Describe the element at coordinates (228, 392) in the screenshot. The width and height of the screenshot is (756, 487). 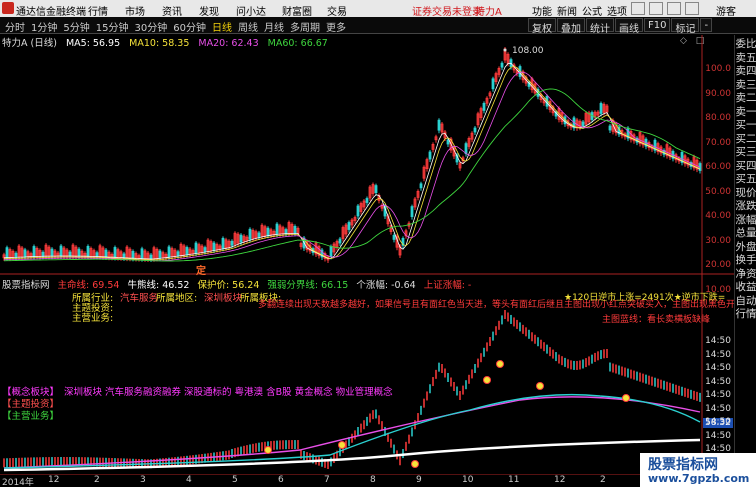
I see `concept-value: 深圳板块 汽车服务融资融券 深股通标的 粤港澳 含B股 黄金概念 物业管理概念` at that location.